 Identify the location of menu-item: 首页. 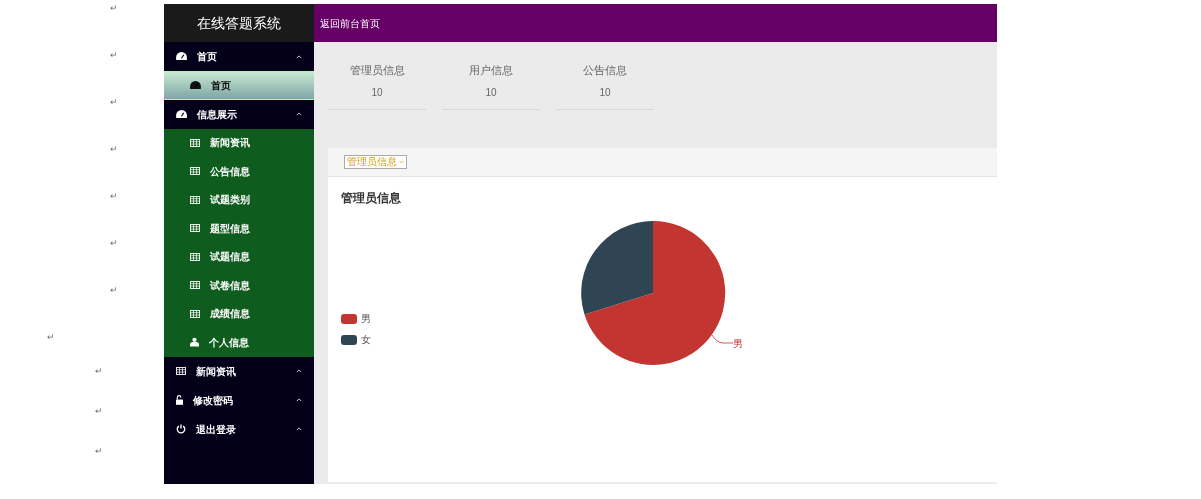
(239, 56).